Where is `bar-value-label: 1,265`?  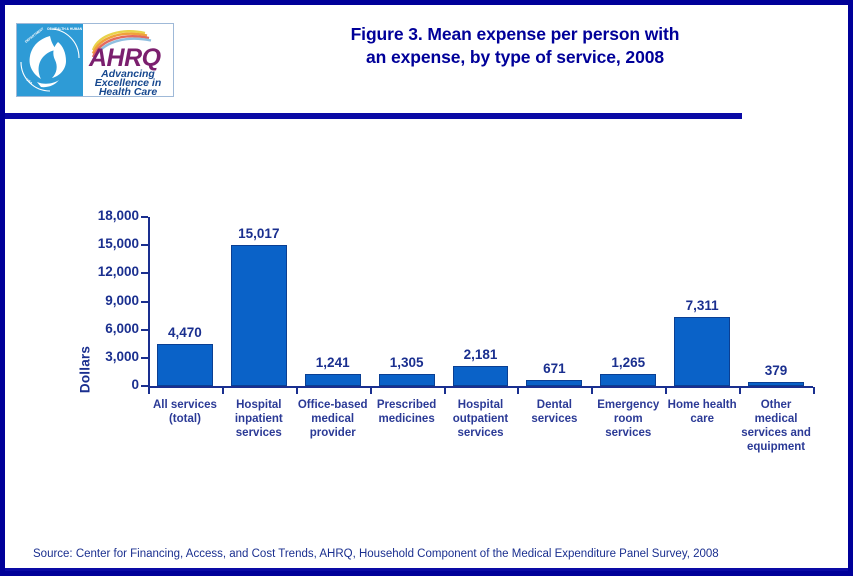 bar-value-label: 1,265 is located at coordinates (628, 363).